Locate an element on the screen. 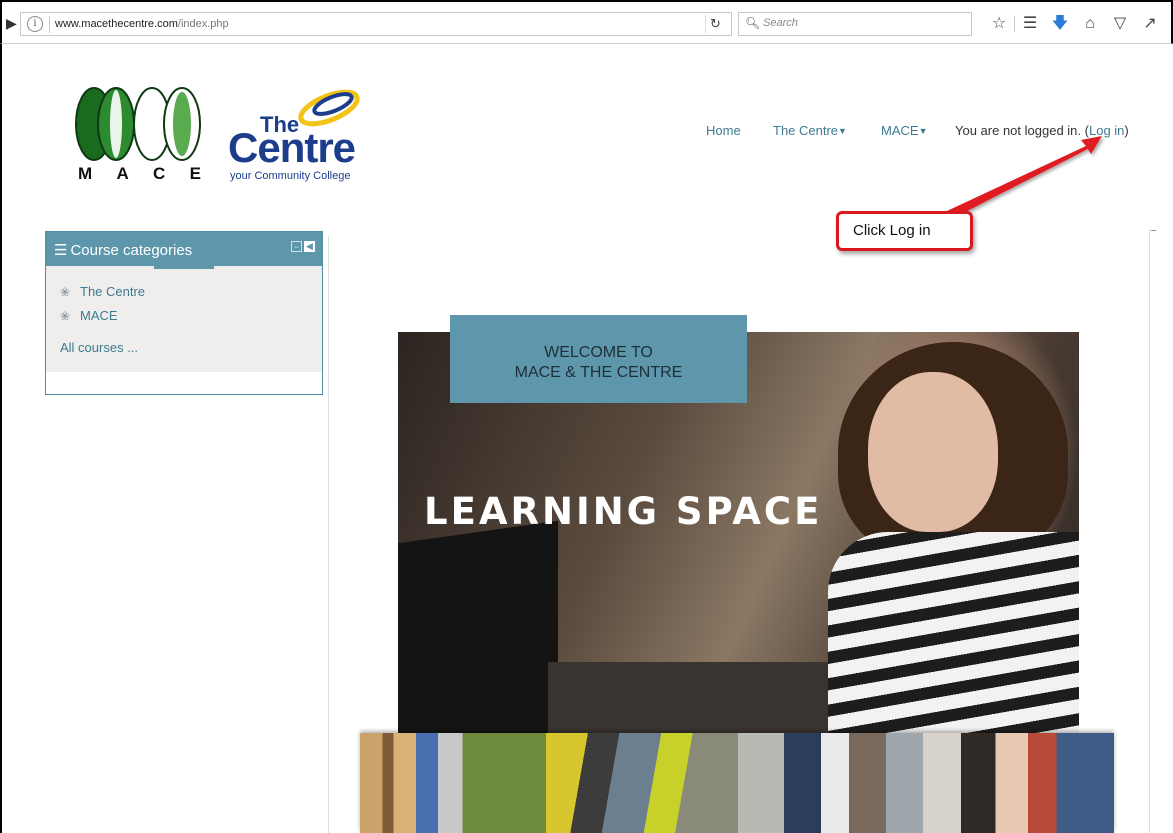 This screenshot has width=1173, height=833. login-info: You are not logged in. (Log in) is located at coordinates (1042, 130).